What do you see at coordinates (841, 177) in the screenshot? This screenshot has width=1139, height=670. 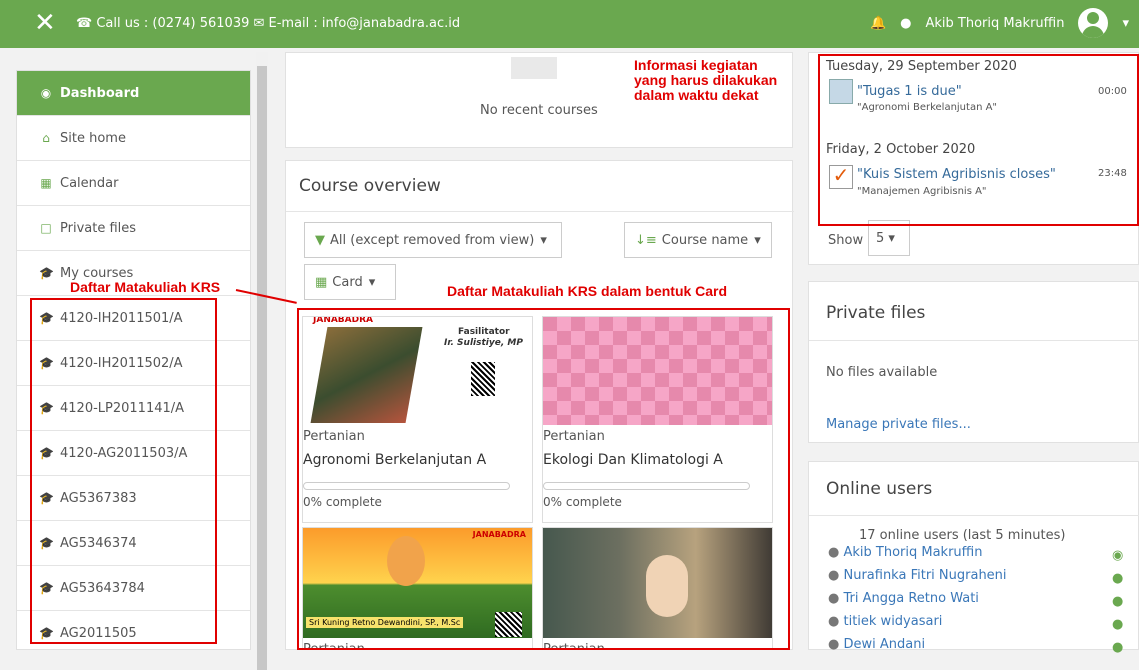 I see `quiz-icon: ✓` at bounding box center [841, 177].